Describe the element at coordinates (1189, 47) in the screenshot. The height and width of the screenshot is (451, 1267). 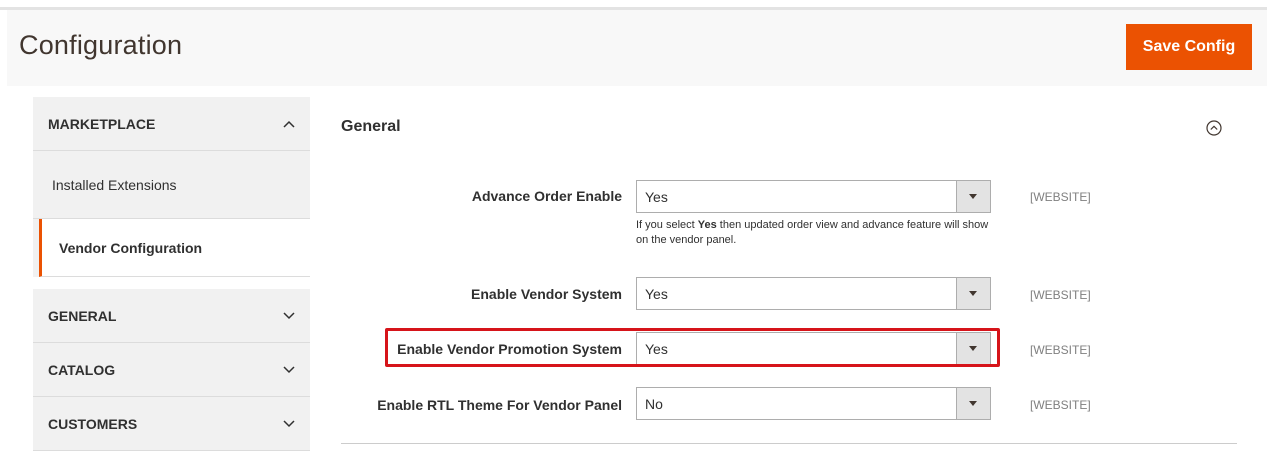
I see `save-config-button: Save Config` at that location.